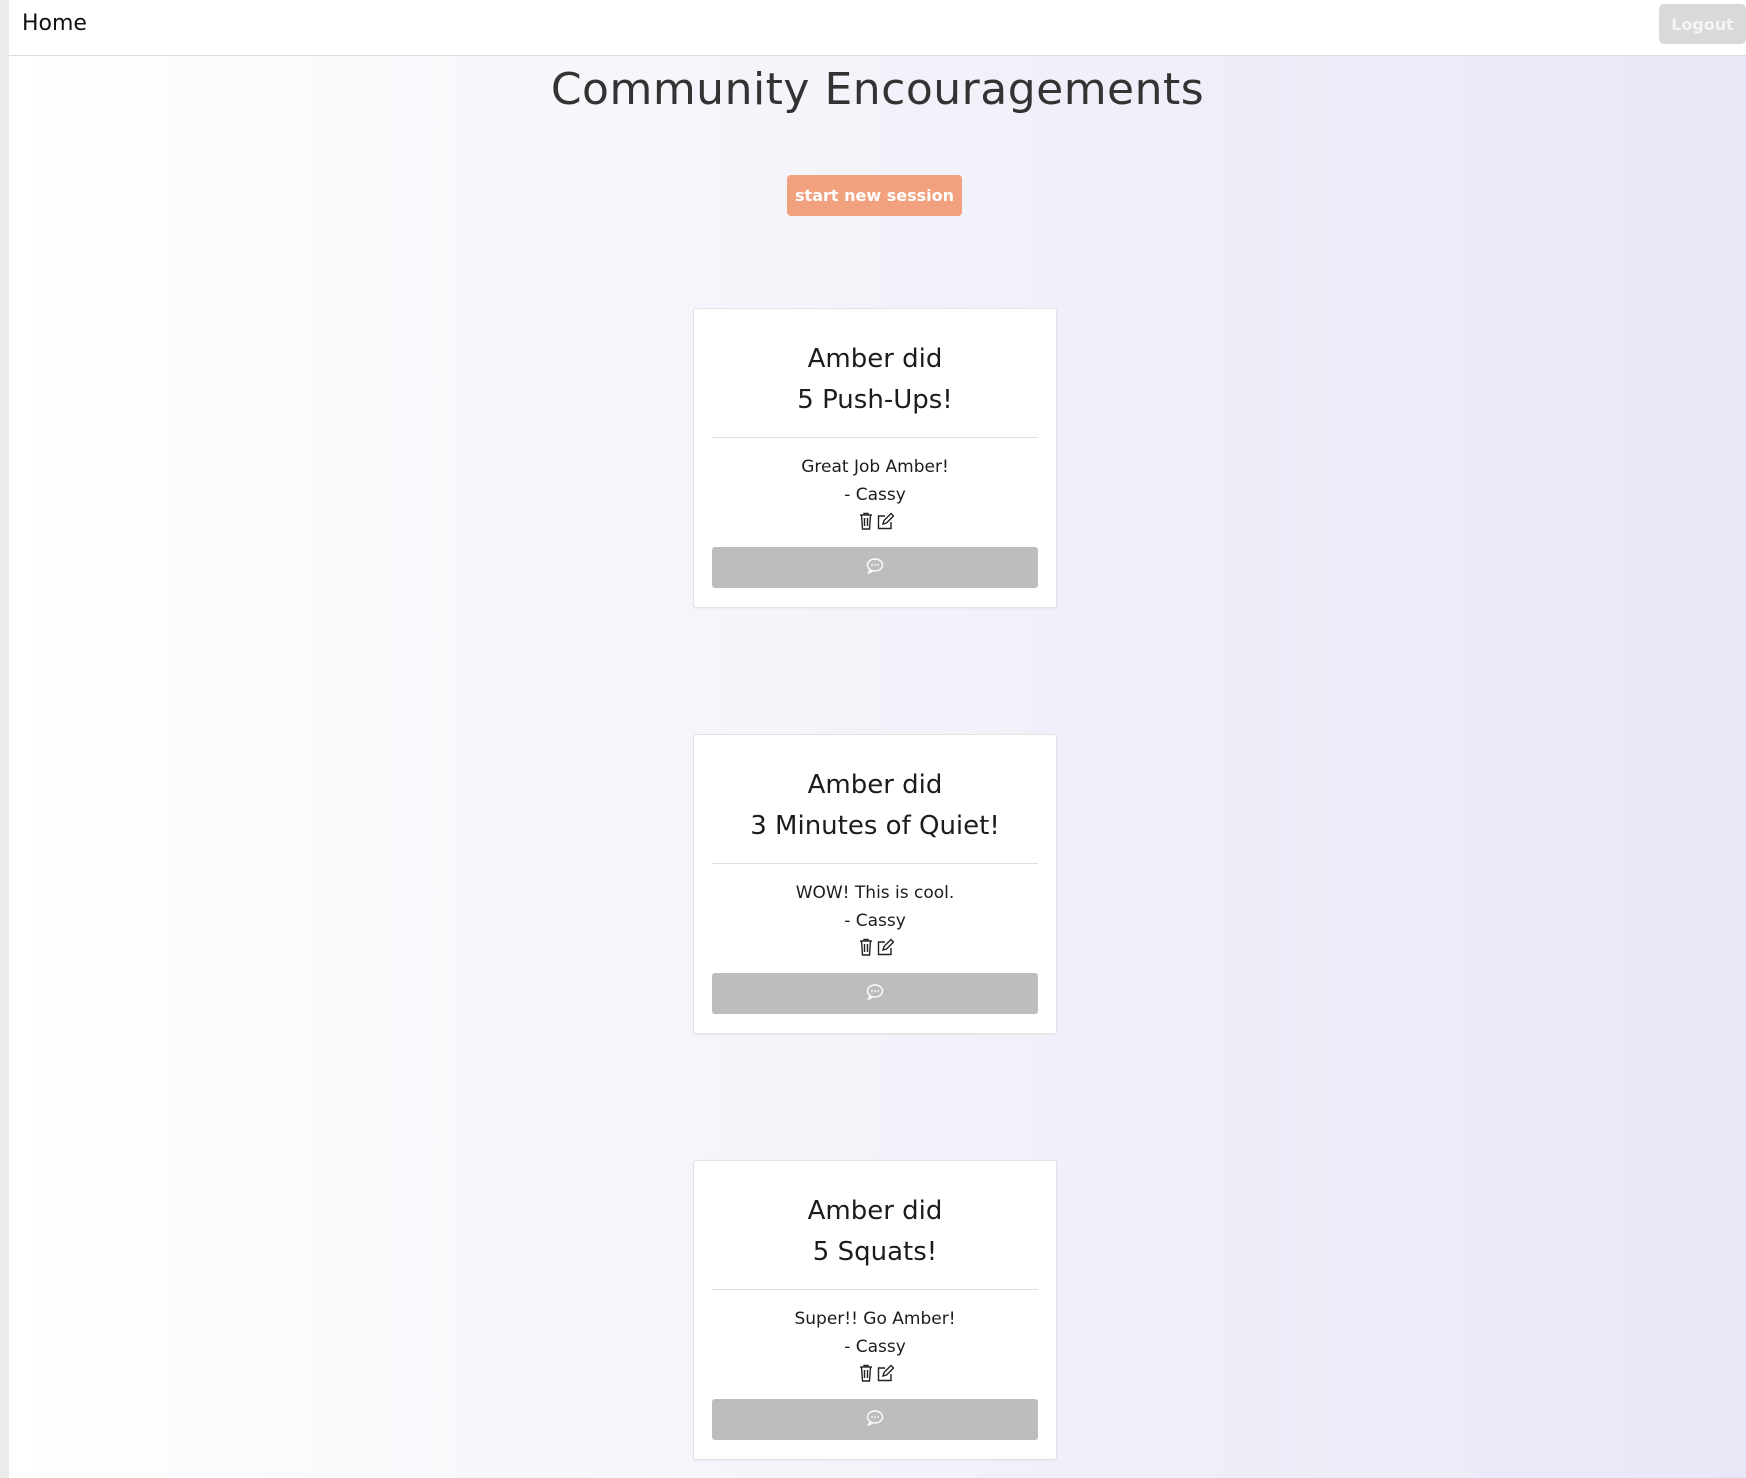 The image size is (1746, 1478). Describe the element at coordinates (875, 806) in the screenshot. I see `card-title: Amber did 3 Minutes of Quiet!` at that location.